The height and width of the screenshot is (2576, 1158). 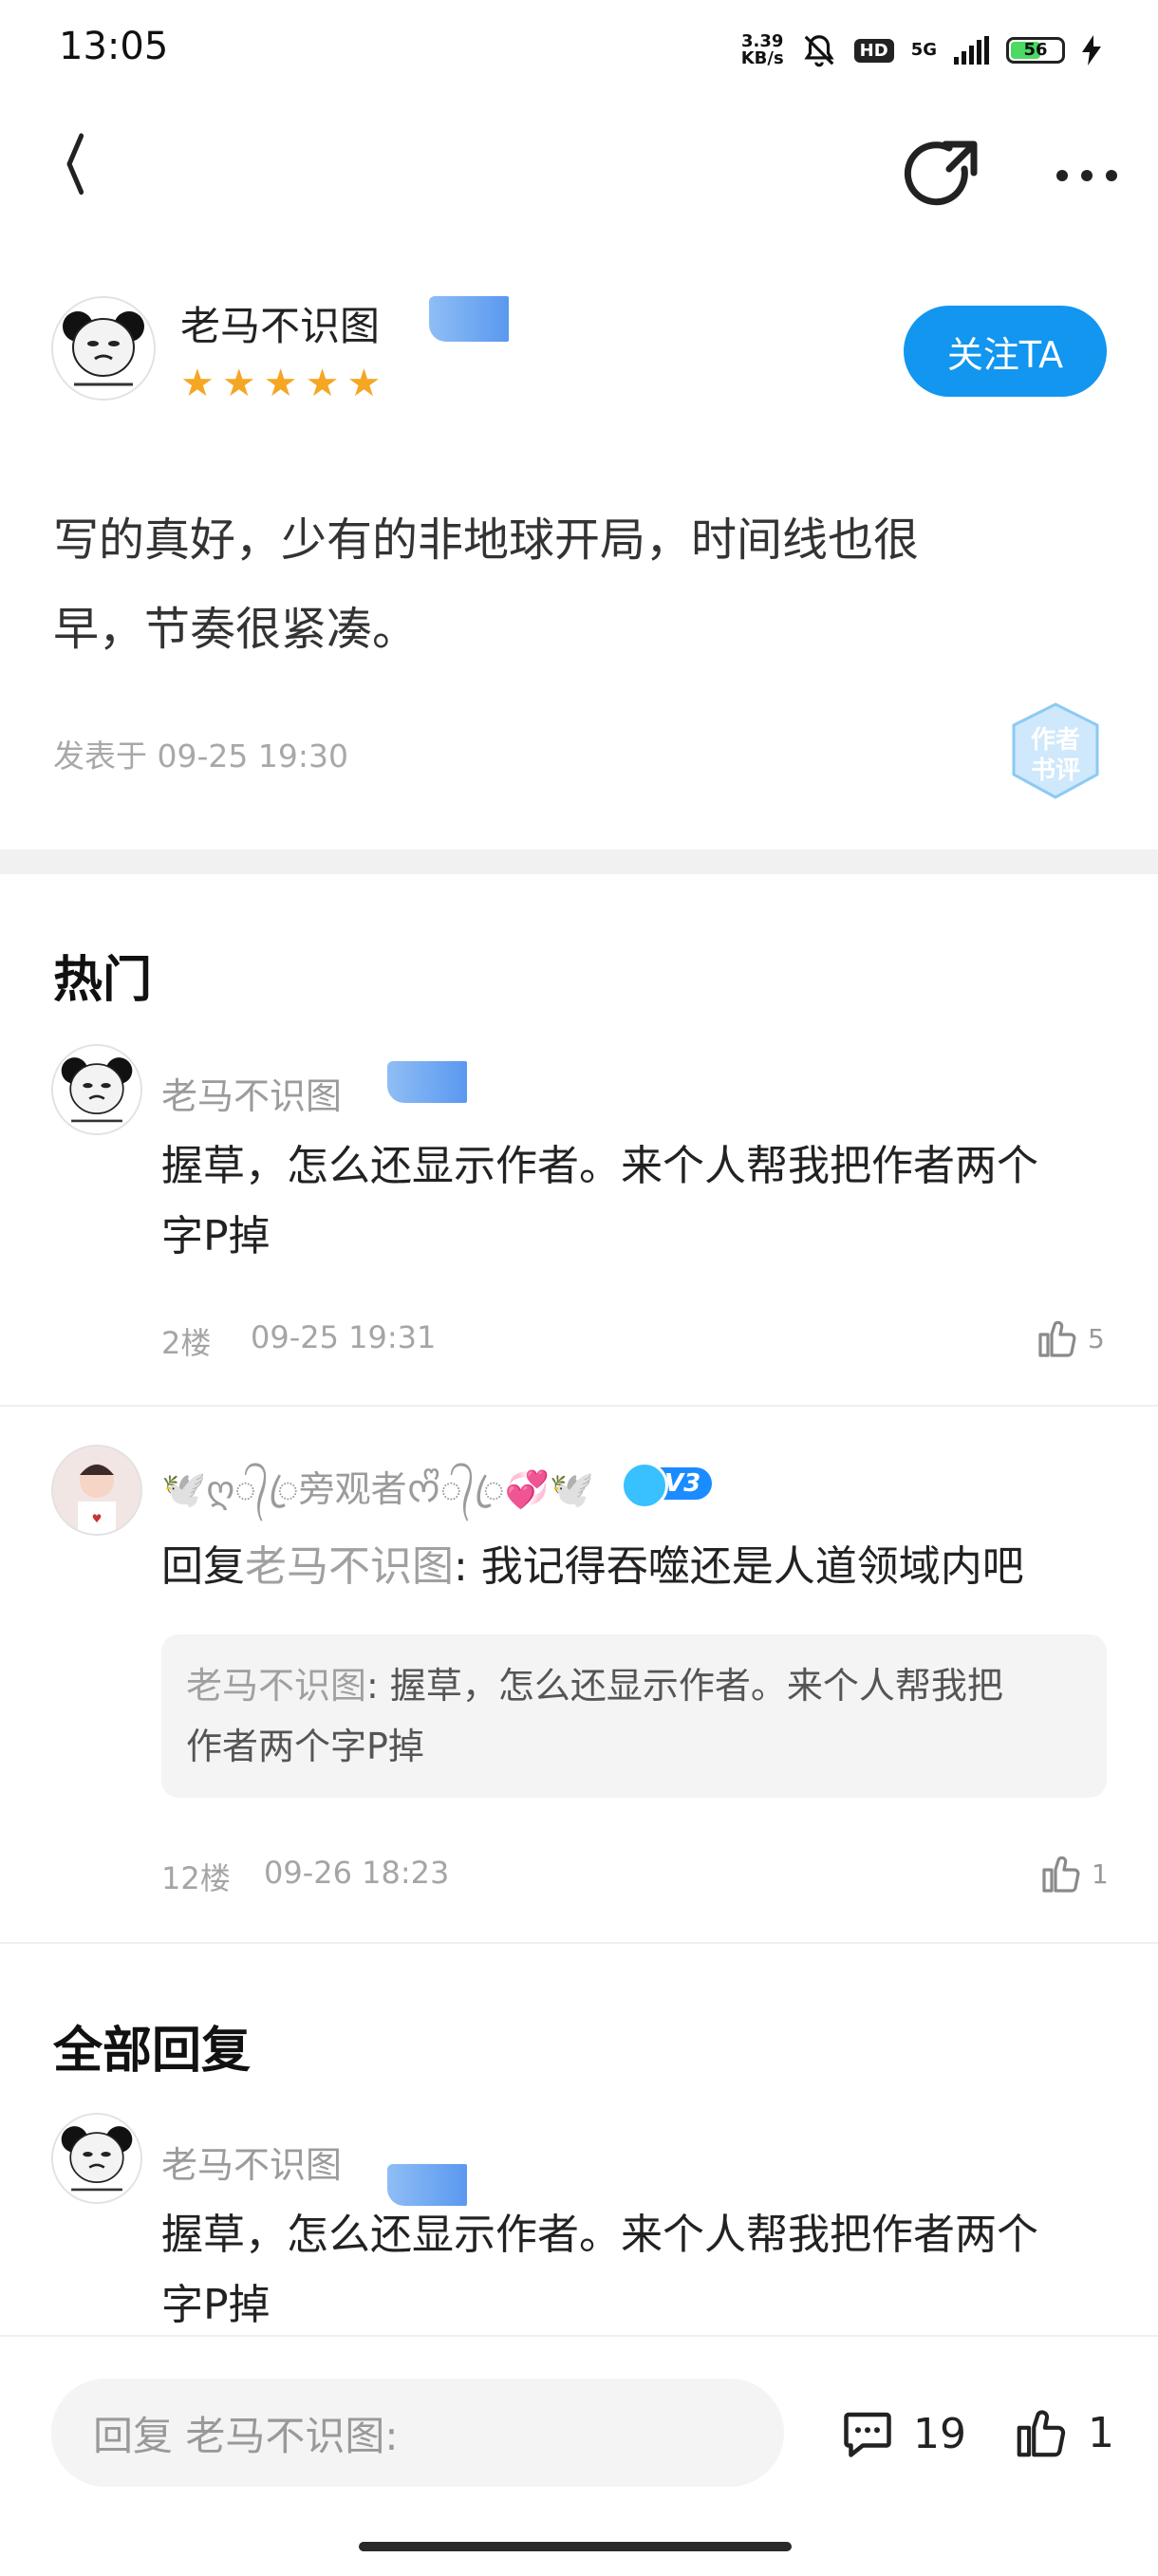 I want to click on author-name: 老马不识图, so click(x=280, y=323).